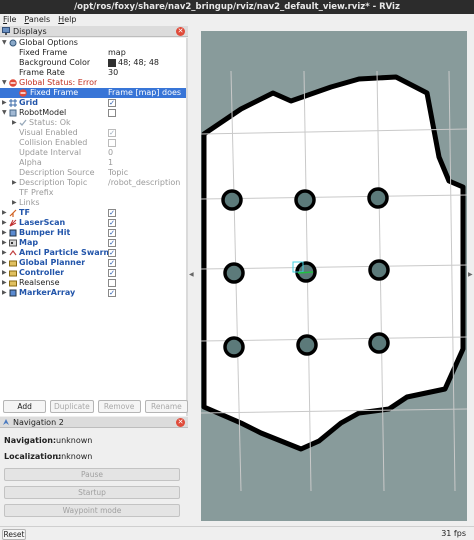 Image resolution: width=474 pixels, height=540 pixels. What do you see at coordinates (13, 243) in the screenshot?
I see `map-icon` at bounding box center [13, 243].